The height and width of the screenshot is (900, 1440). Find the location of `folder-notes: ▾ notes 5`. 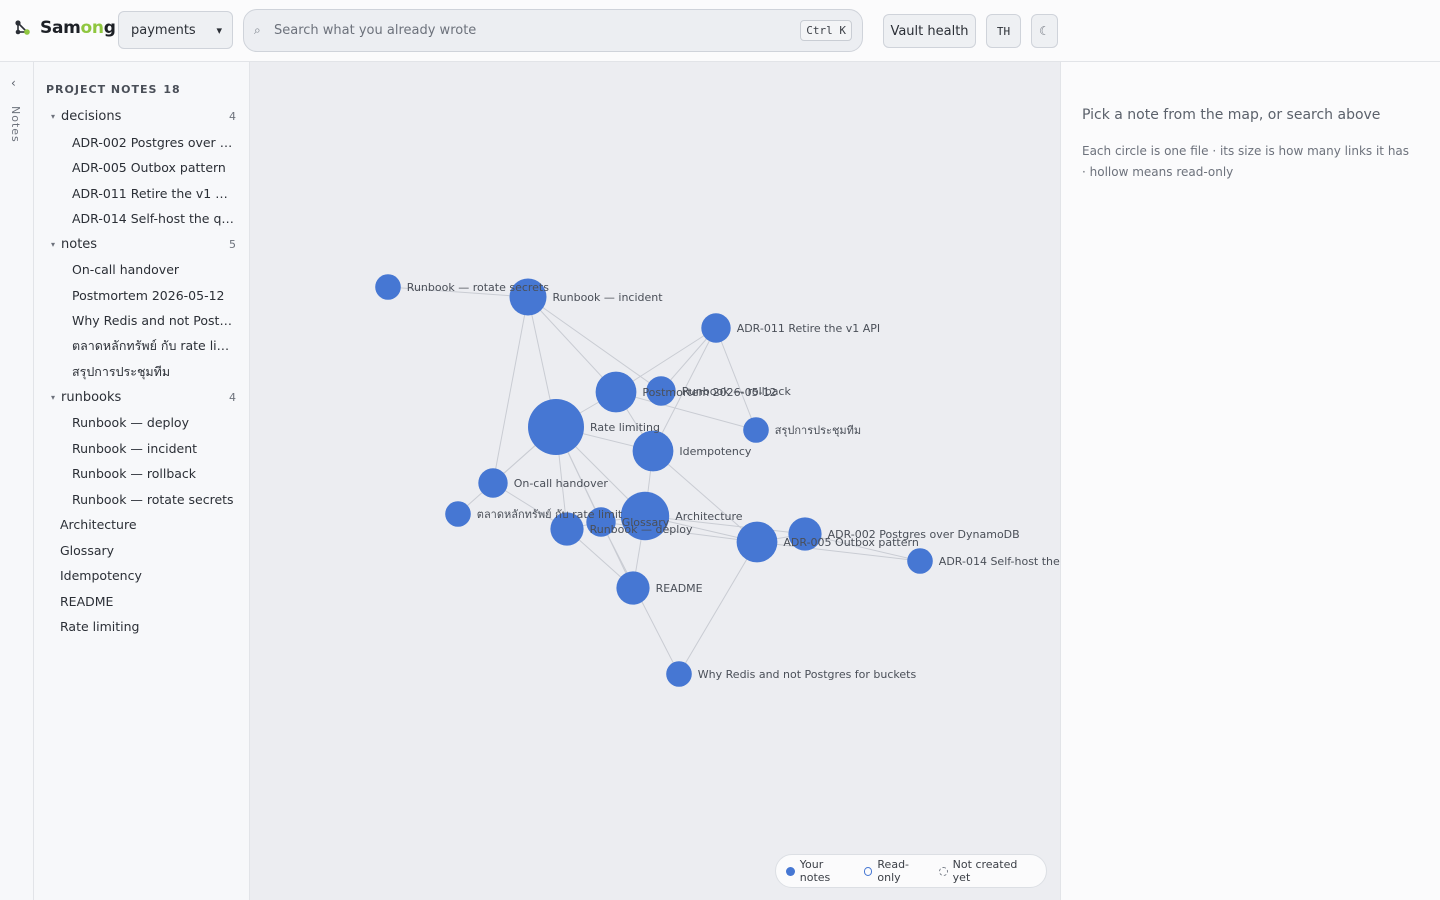

folder-notes: ▾ notes 5 is located at coordinates (142, 245).